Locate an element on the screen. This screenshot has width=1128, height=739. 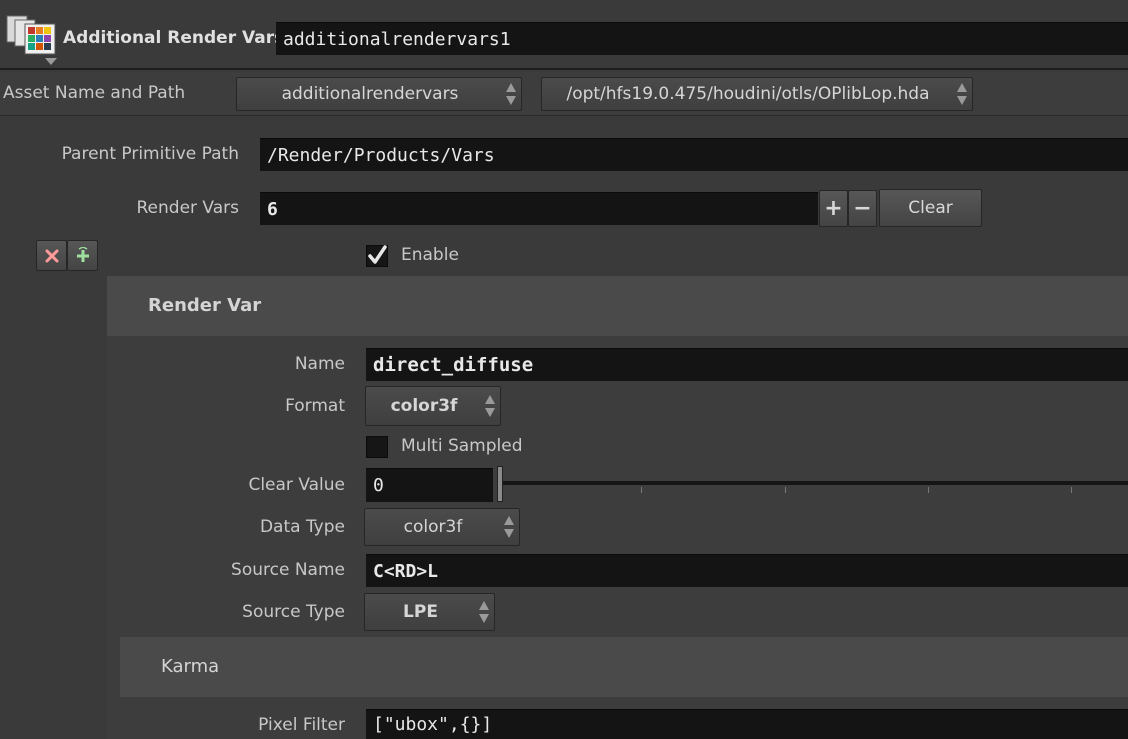
enable-checkbox is located at coordinates (377, 256).